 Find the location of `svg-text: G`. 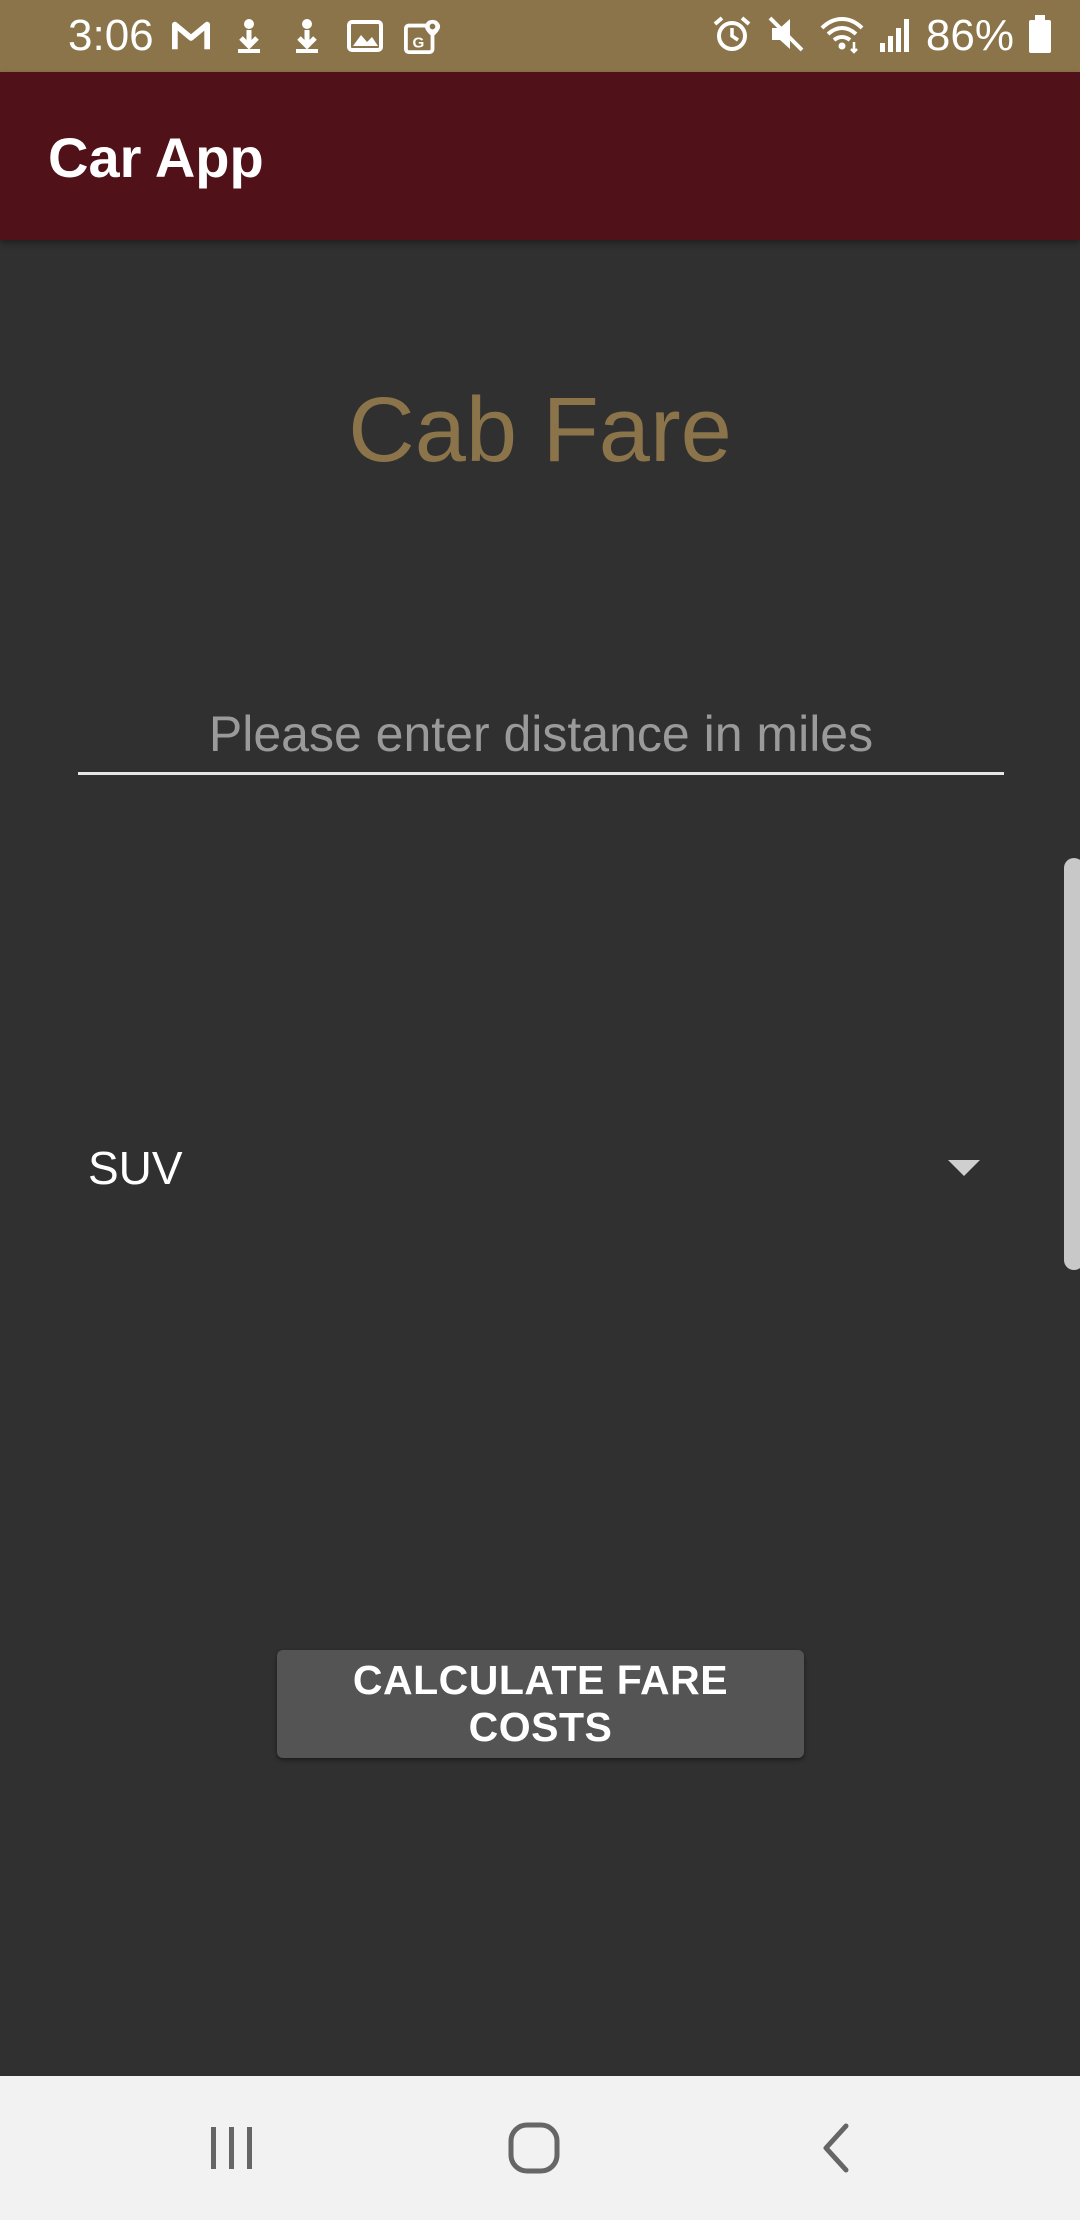

svg-text: G is located at coordinates (419, 42).